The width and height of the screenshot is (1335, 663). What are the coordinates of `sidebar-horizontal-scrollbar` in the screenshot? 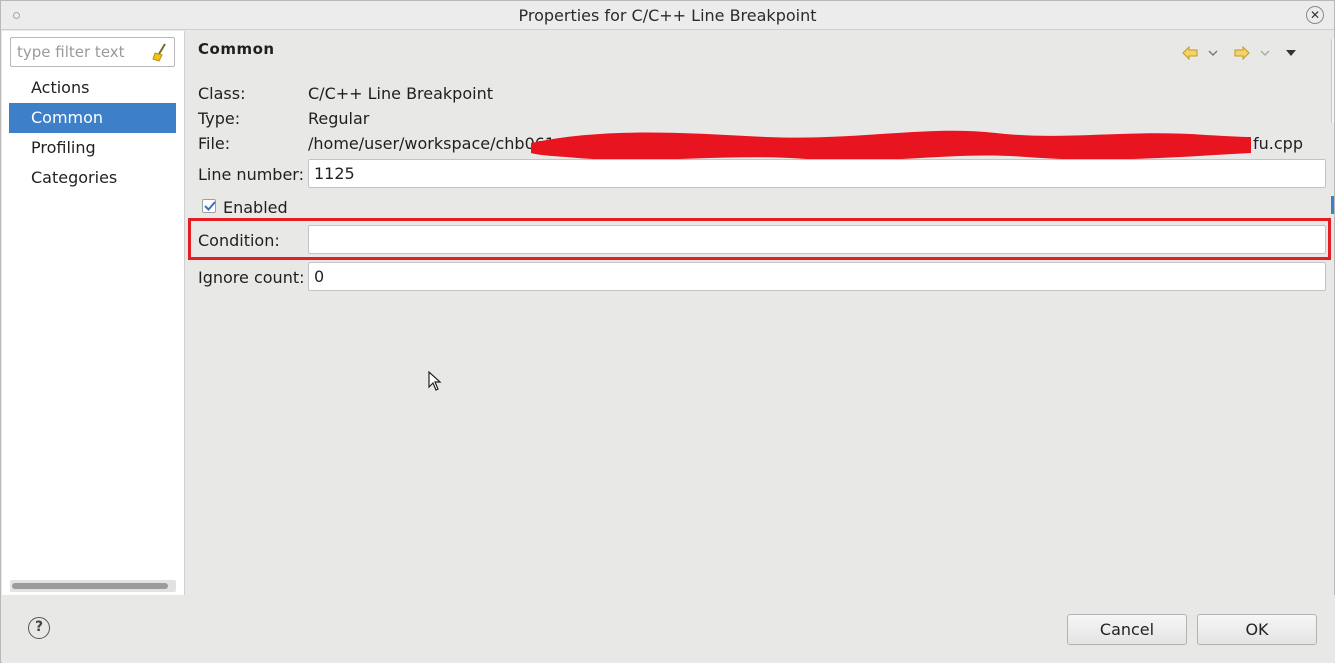 It's located at (93, 586).